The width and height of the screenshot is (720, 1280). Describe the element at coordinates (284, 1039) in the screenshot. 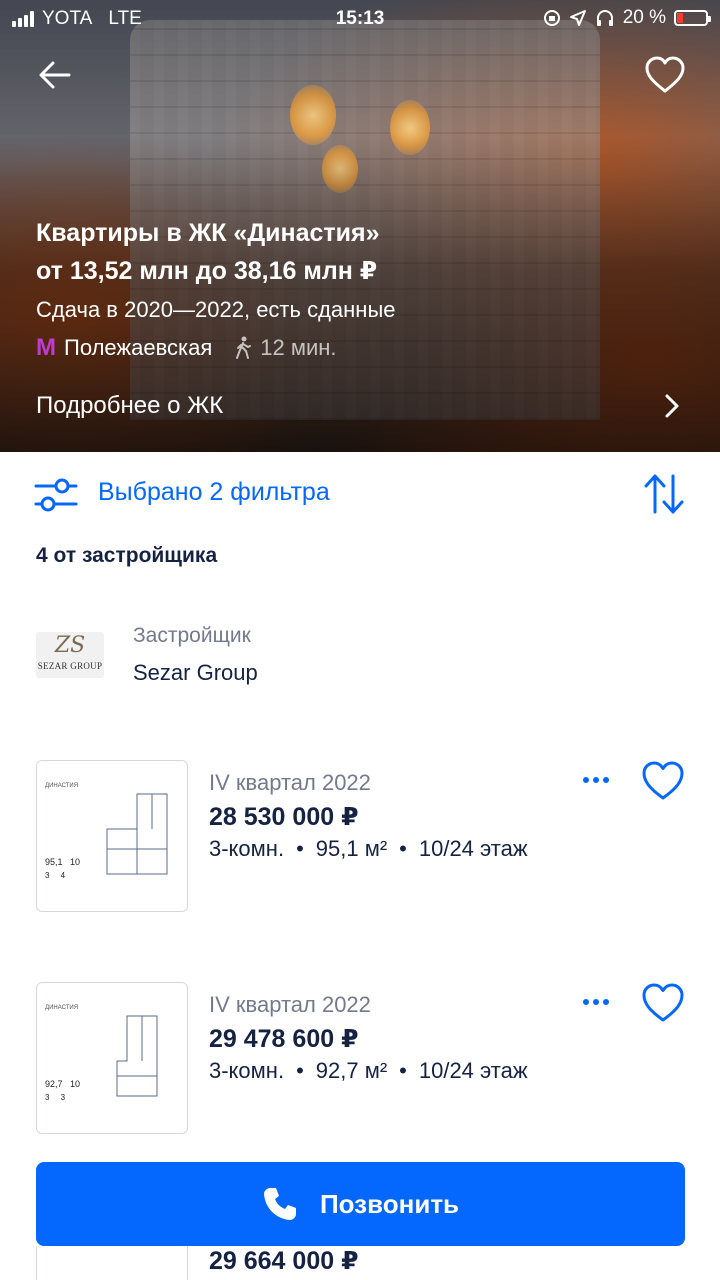

I see `listing-price: 29 478 600 ₽` at that location.